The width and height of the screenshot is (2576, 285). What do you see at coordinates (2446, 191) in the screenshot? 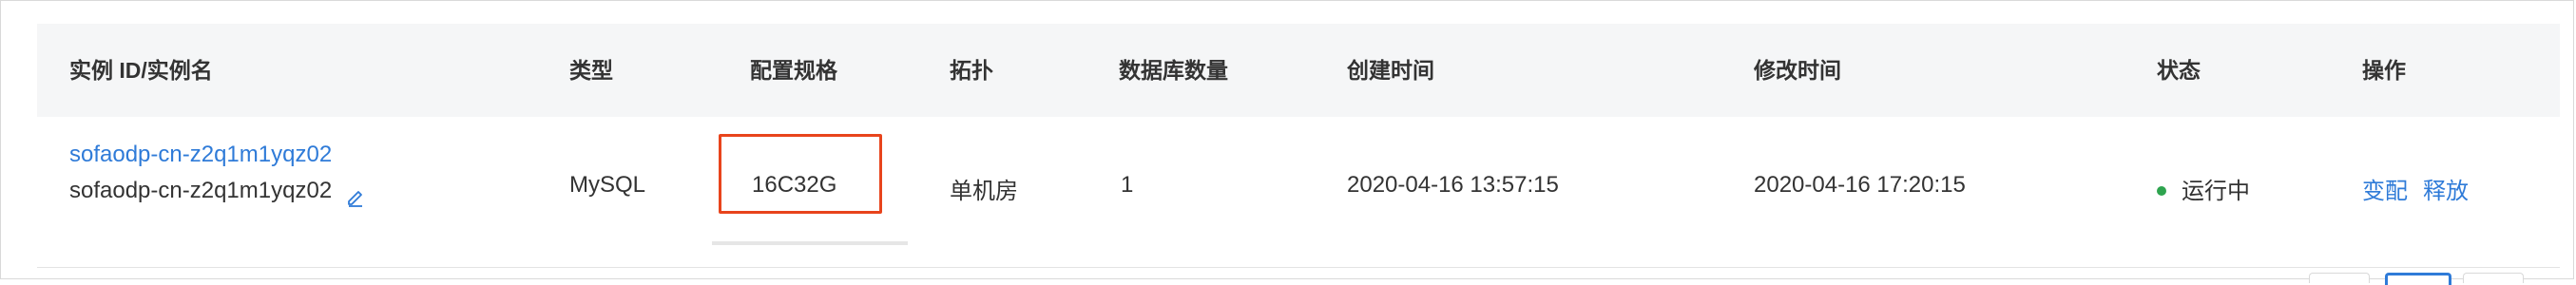
I see `release-button: 释放` at bounding box center [2446, 191].